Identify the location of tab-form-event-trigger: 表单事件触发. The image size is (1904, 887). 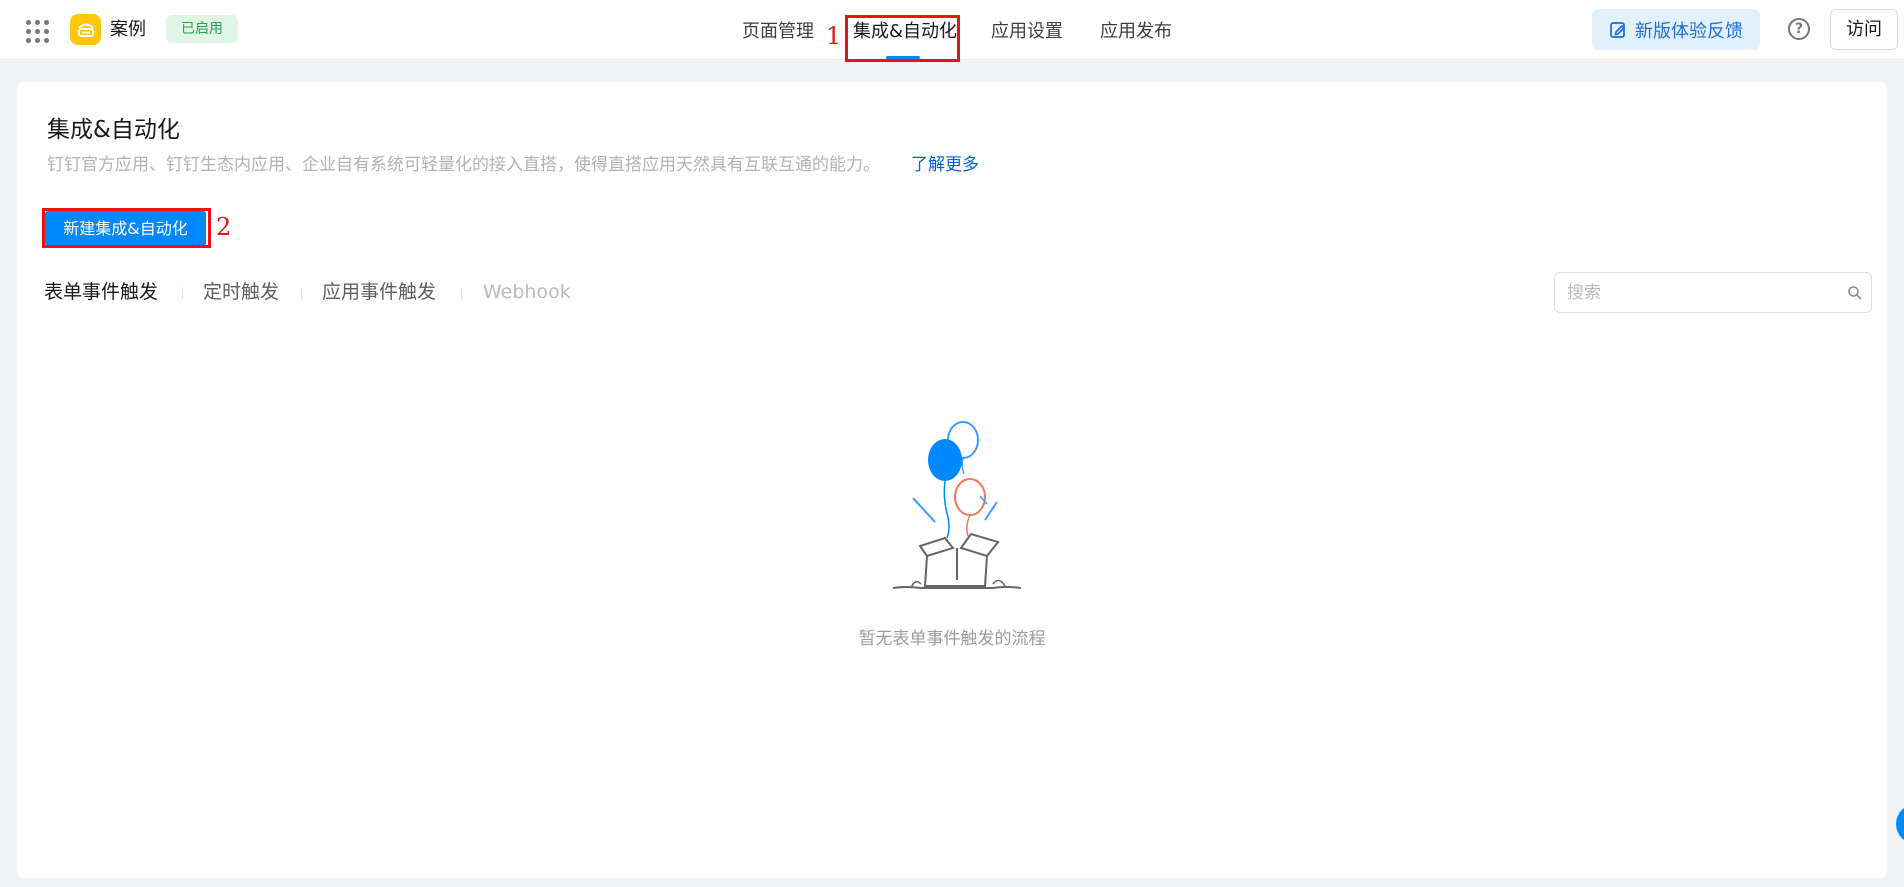
(101, 292).